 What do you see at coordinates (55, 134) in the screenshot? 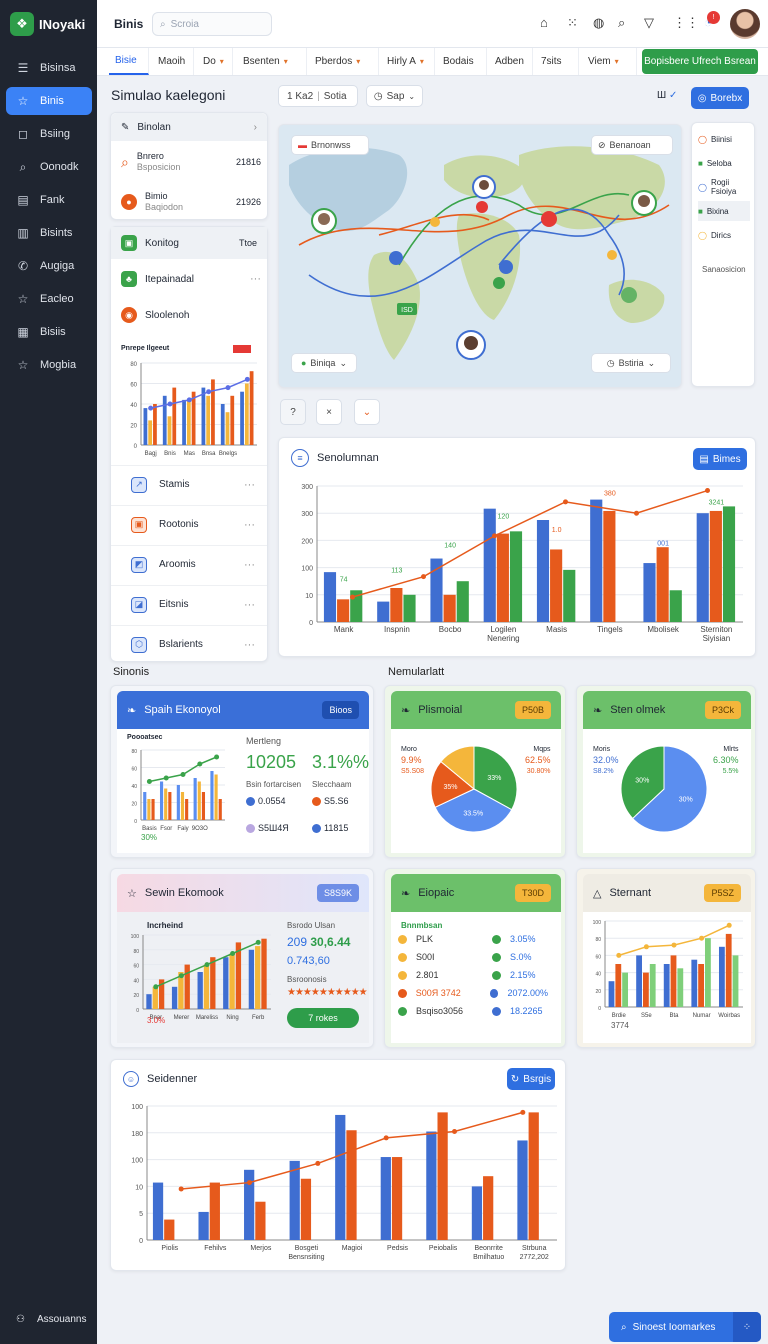
I see `sidebar-item-label: Bsiing` at bounding box center [55, 134].